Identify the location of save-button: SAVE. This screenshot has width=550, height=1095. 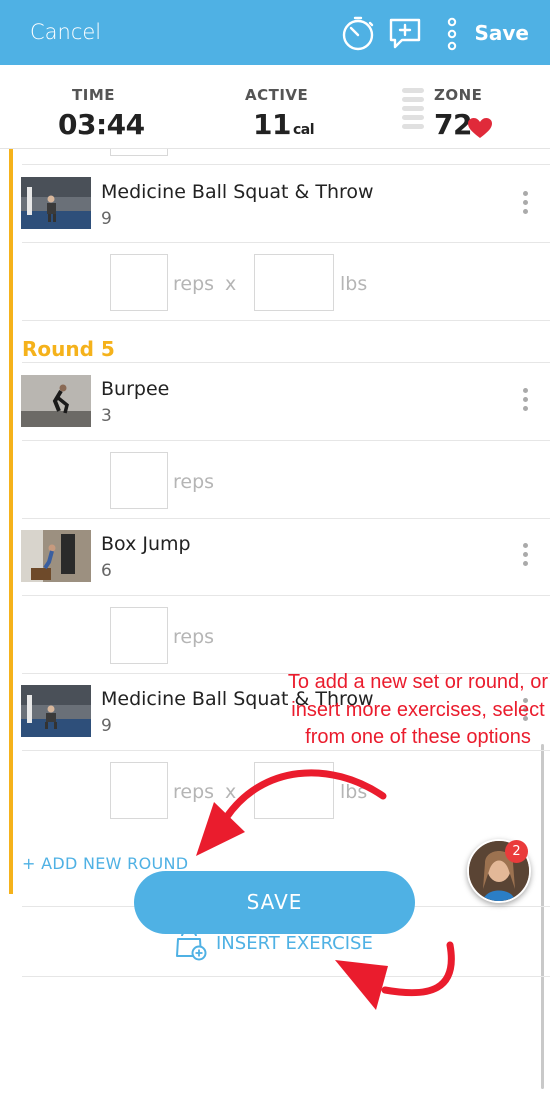
(274, 902).